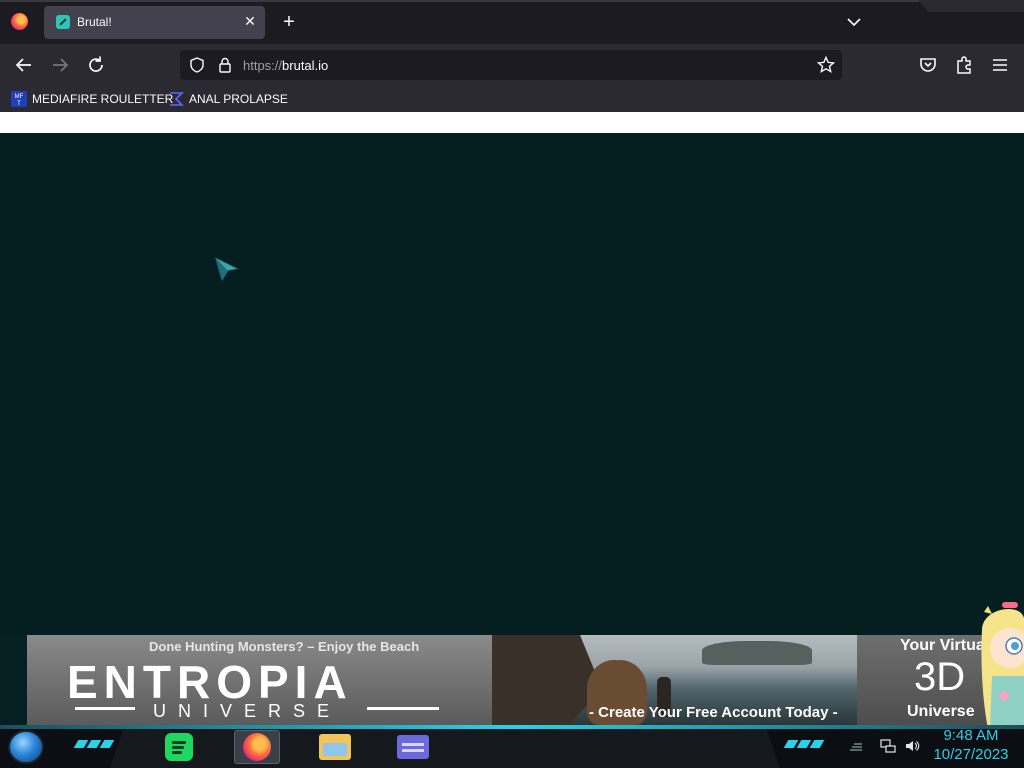 The image size is (1024, 768). I want to click on ad-brand-bar-left, so click(105, 708).